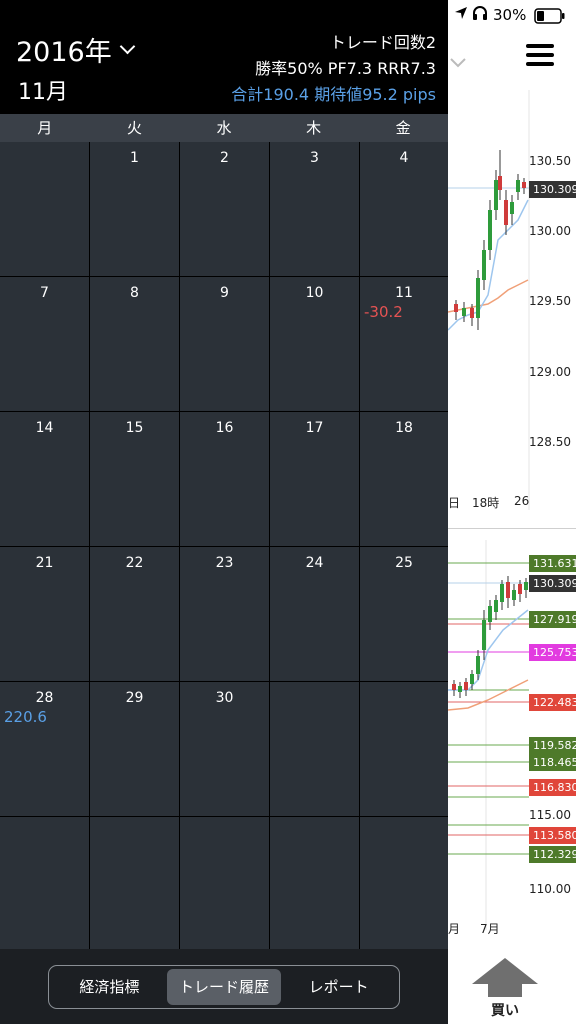  I want to click on day-number: 3, so click(314, 158).